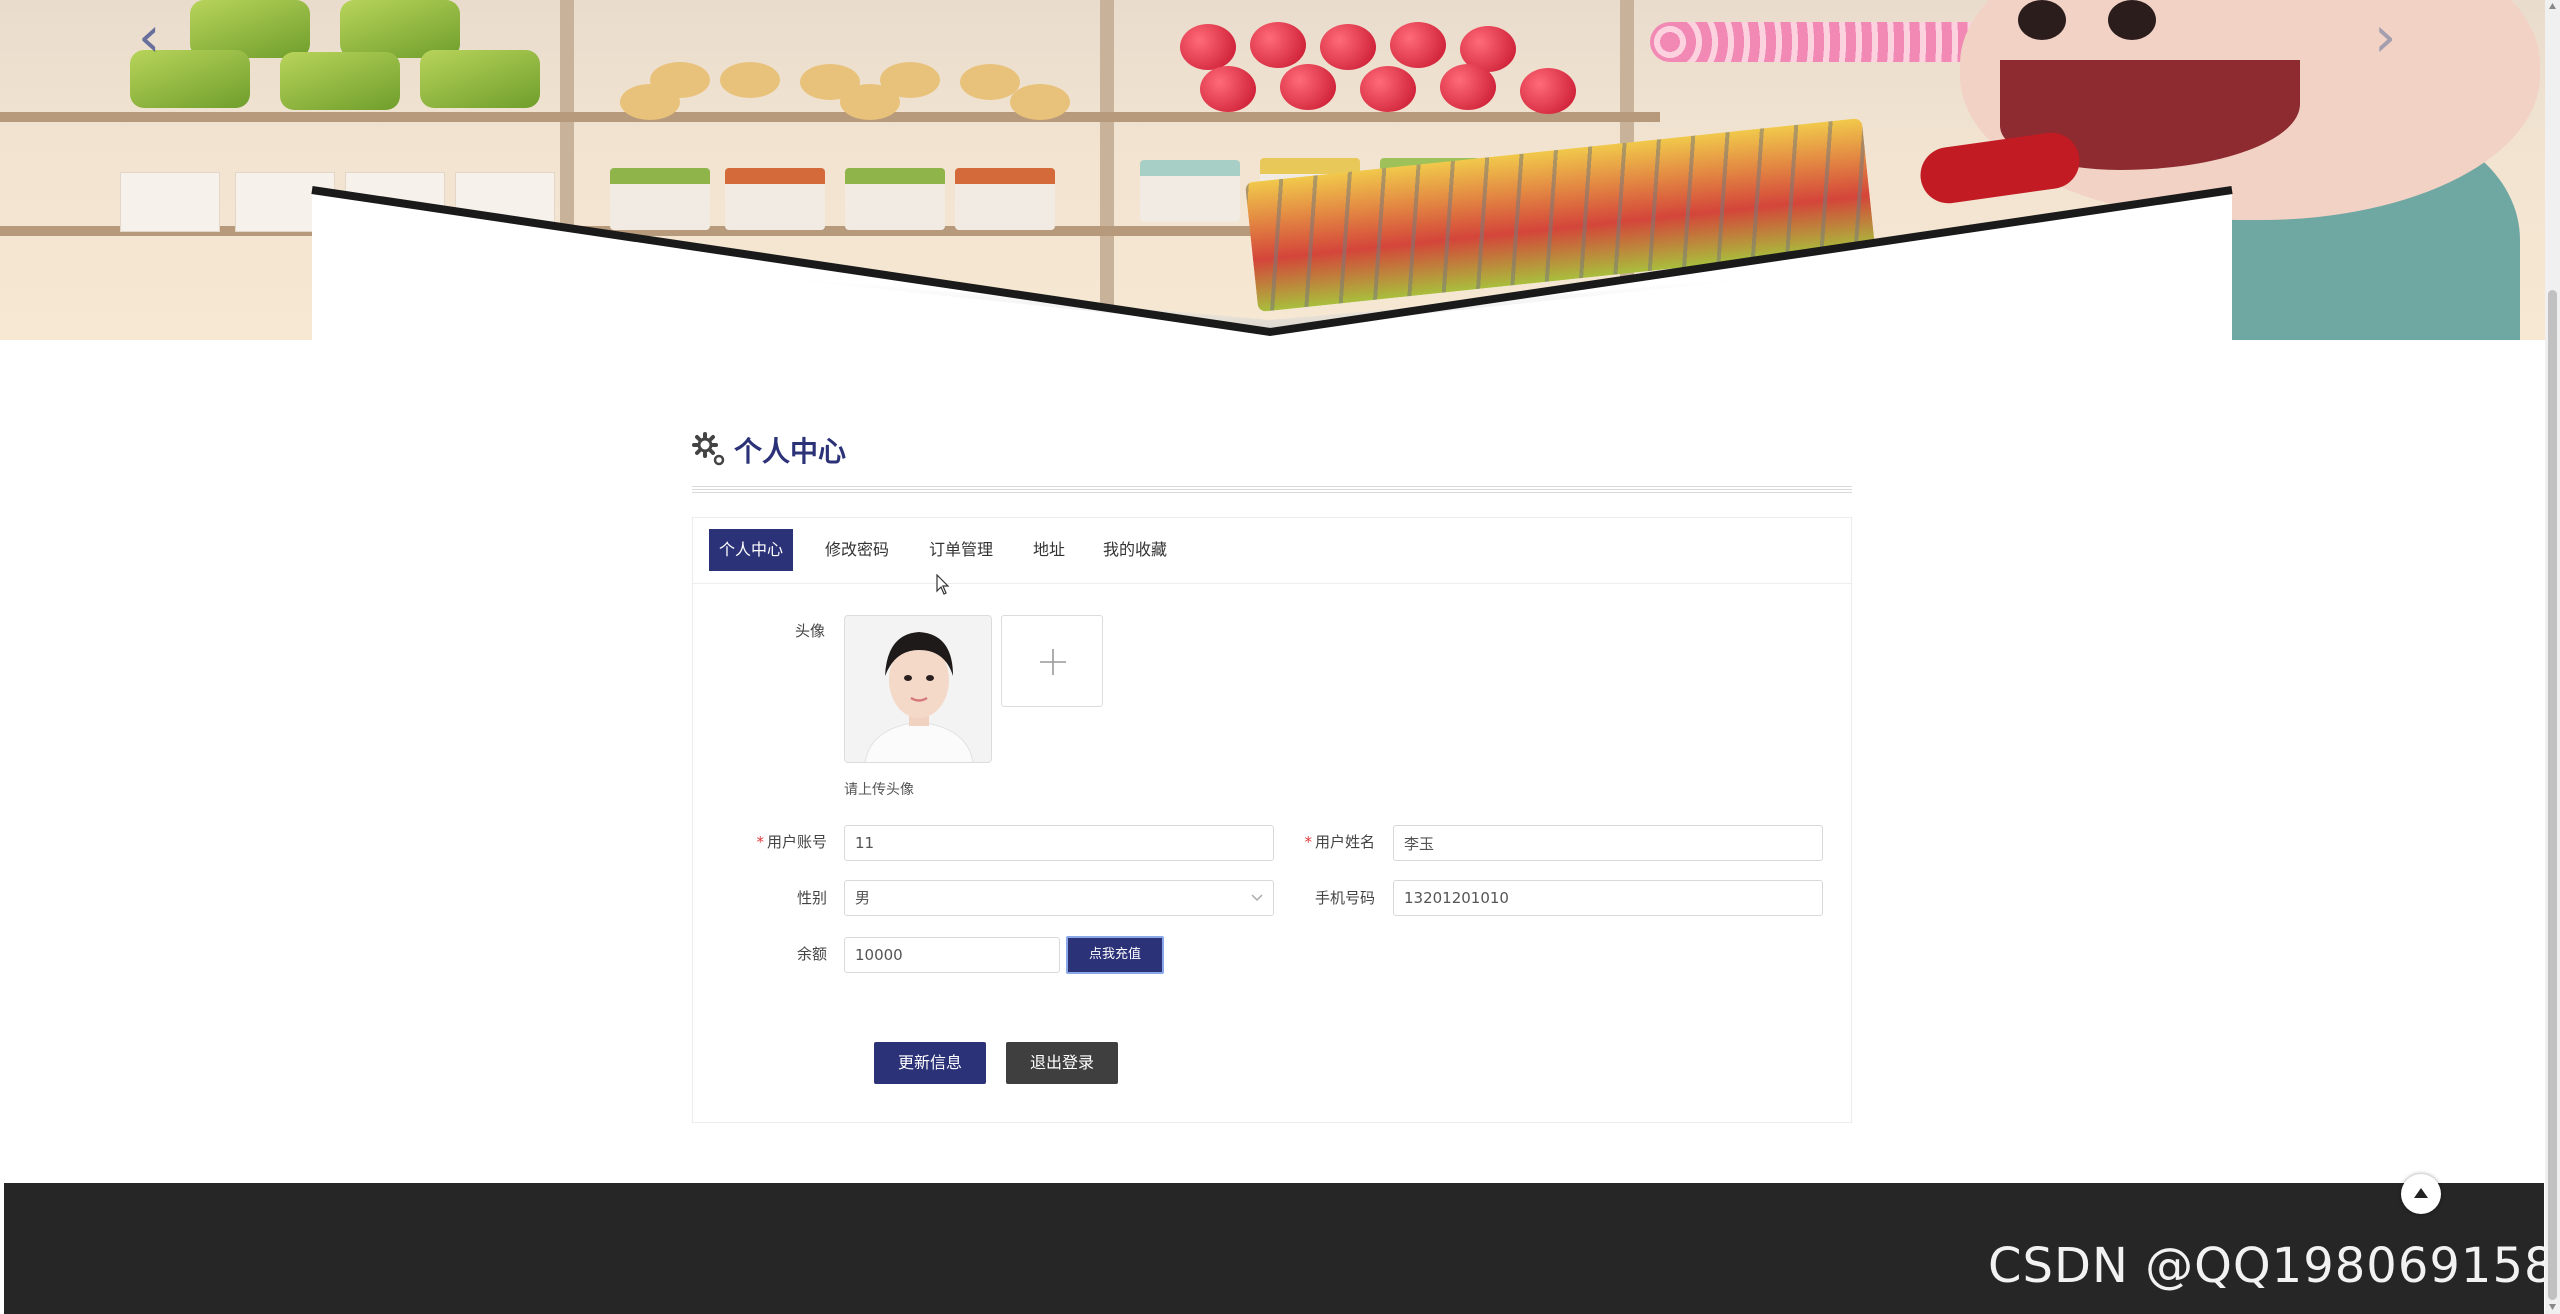 This screenshot has width=2560, height=1314. I want to click on account-label: * 用户账号, so click(775, 841).